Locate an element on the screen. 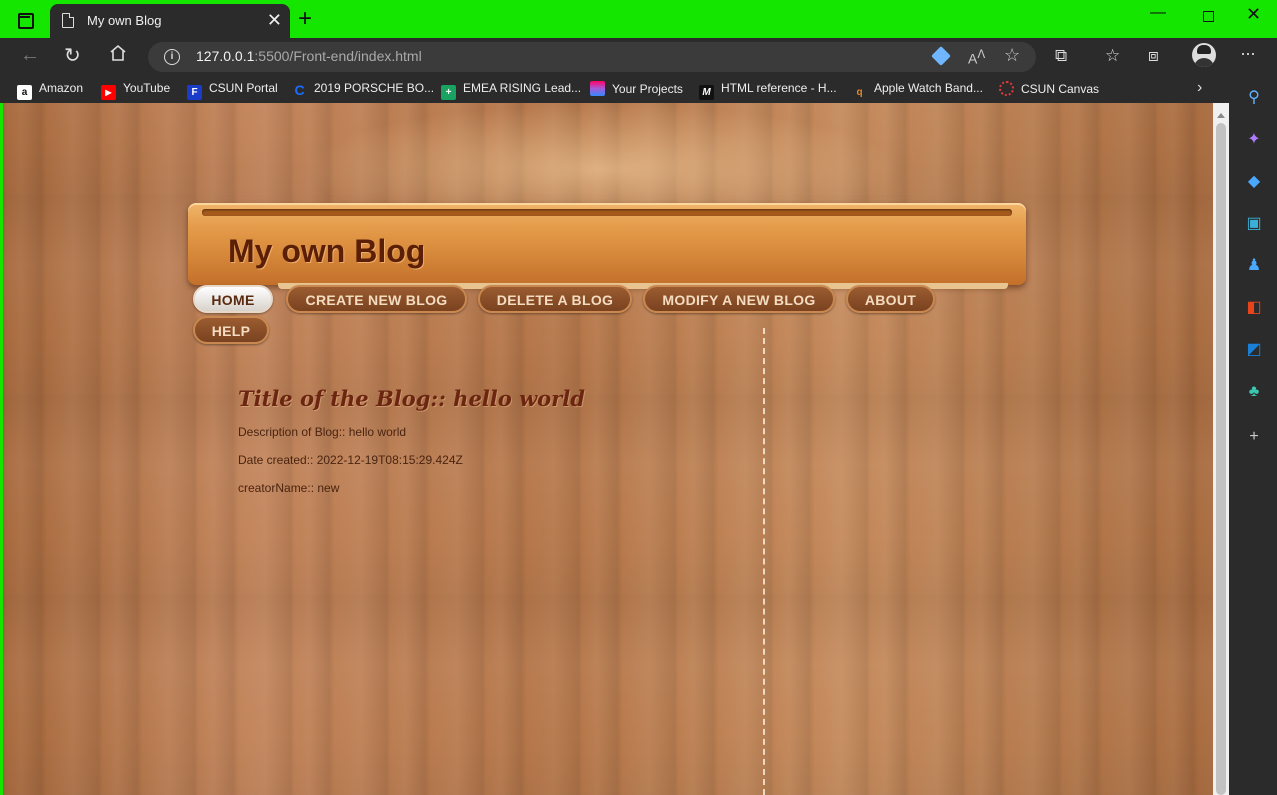 The width and height of the screenshot is (1277, 795). blog-date-created: Date created:: 2022-12-19T08:15:29.424Z is located at coordinates (350, 460).